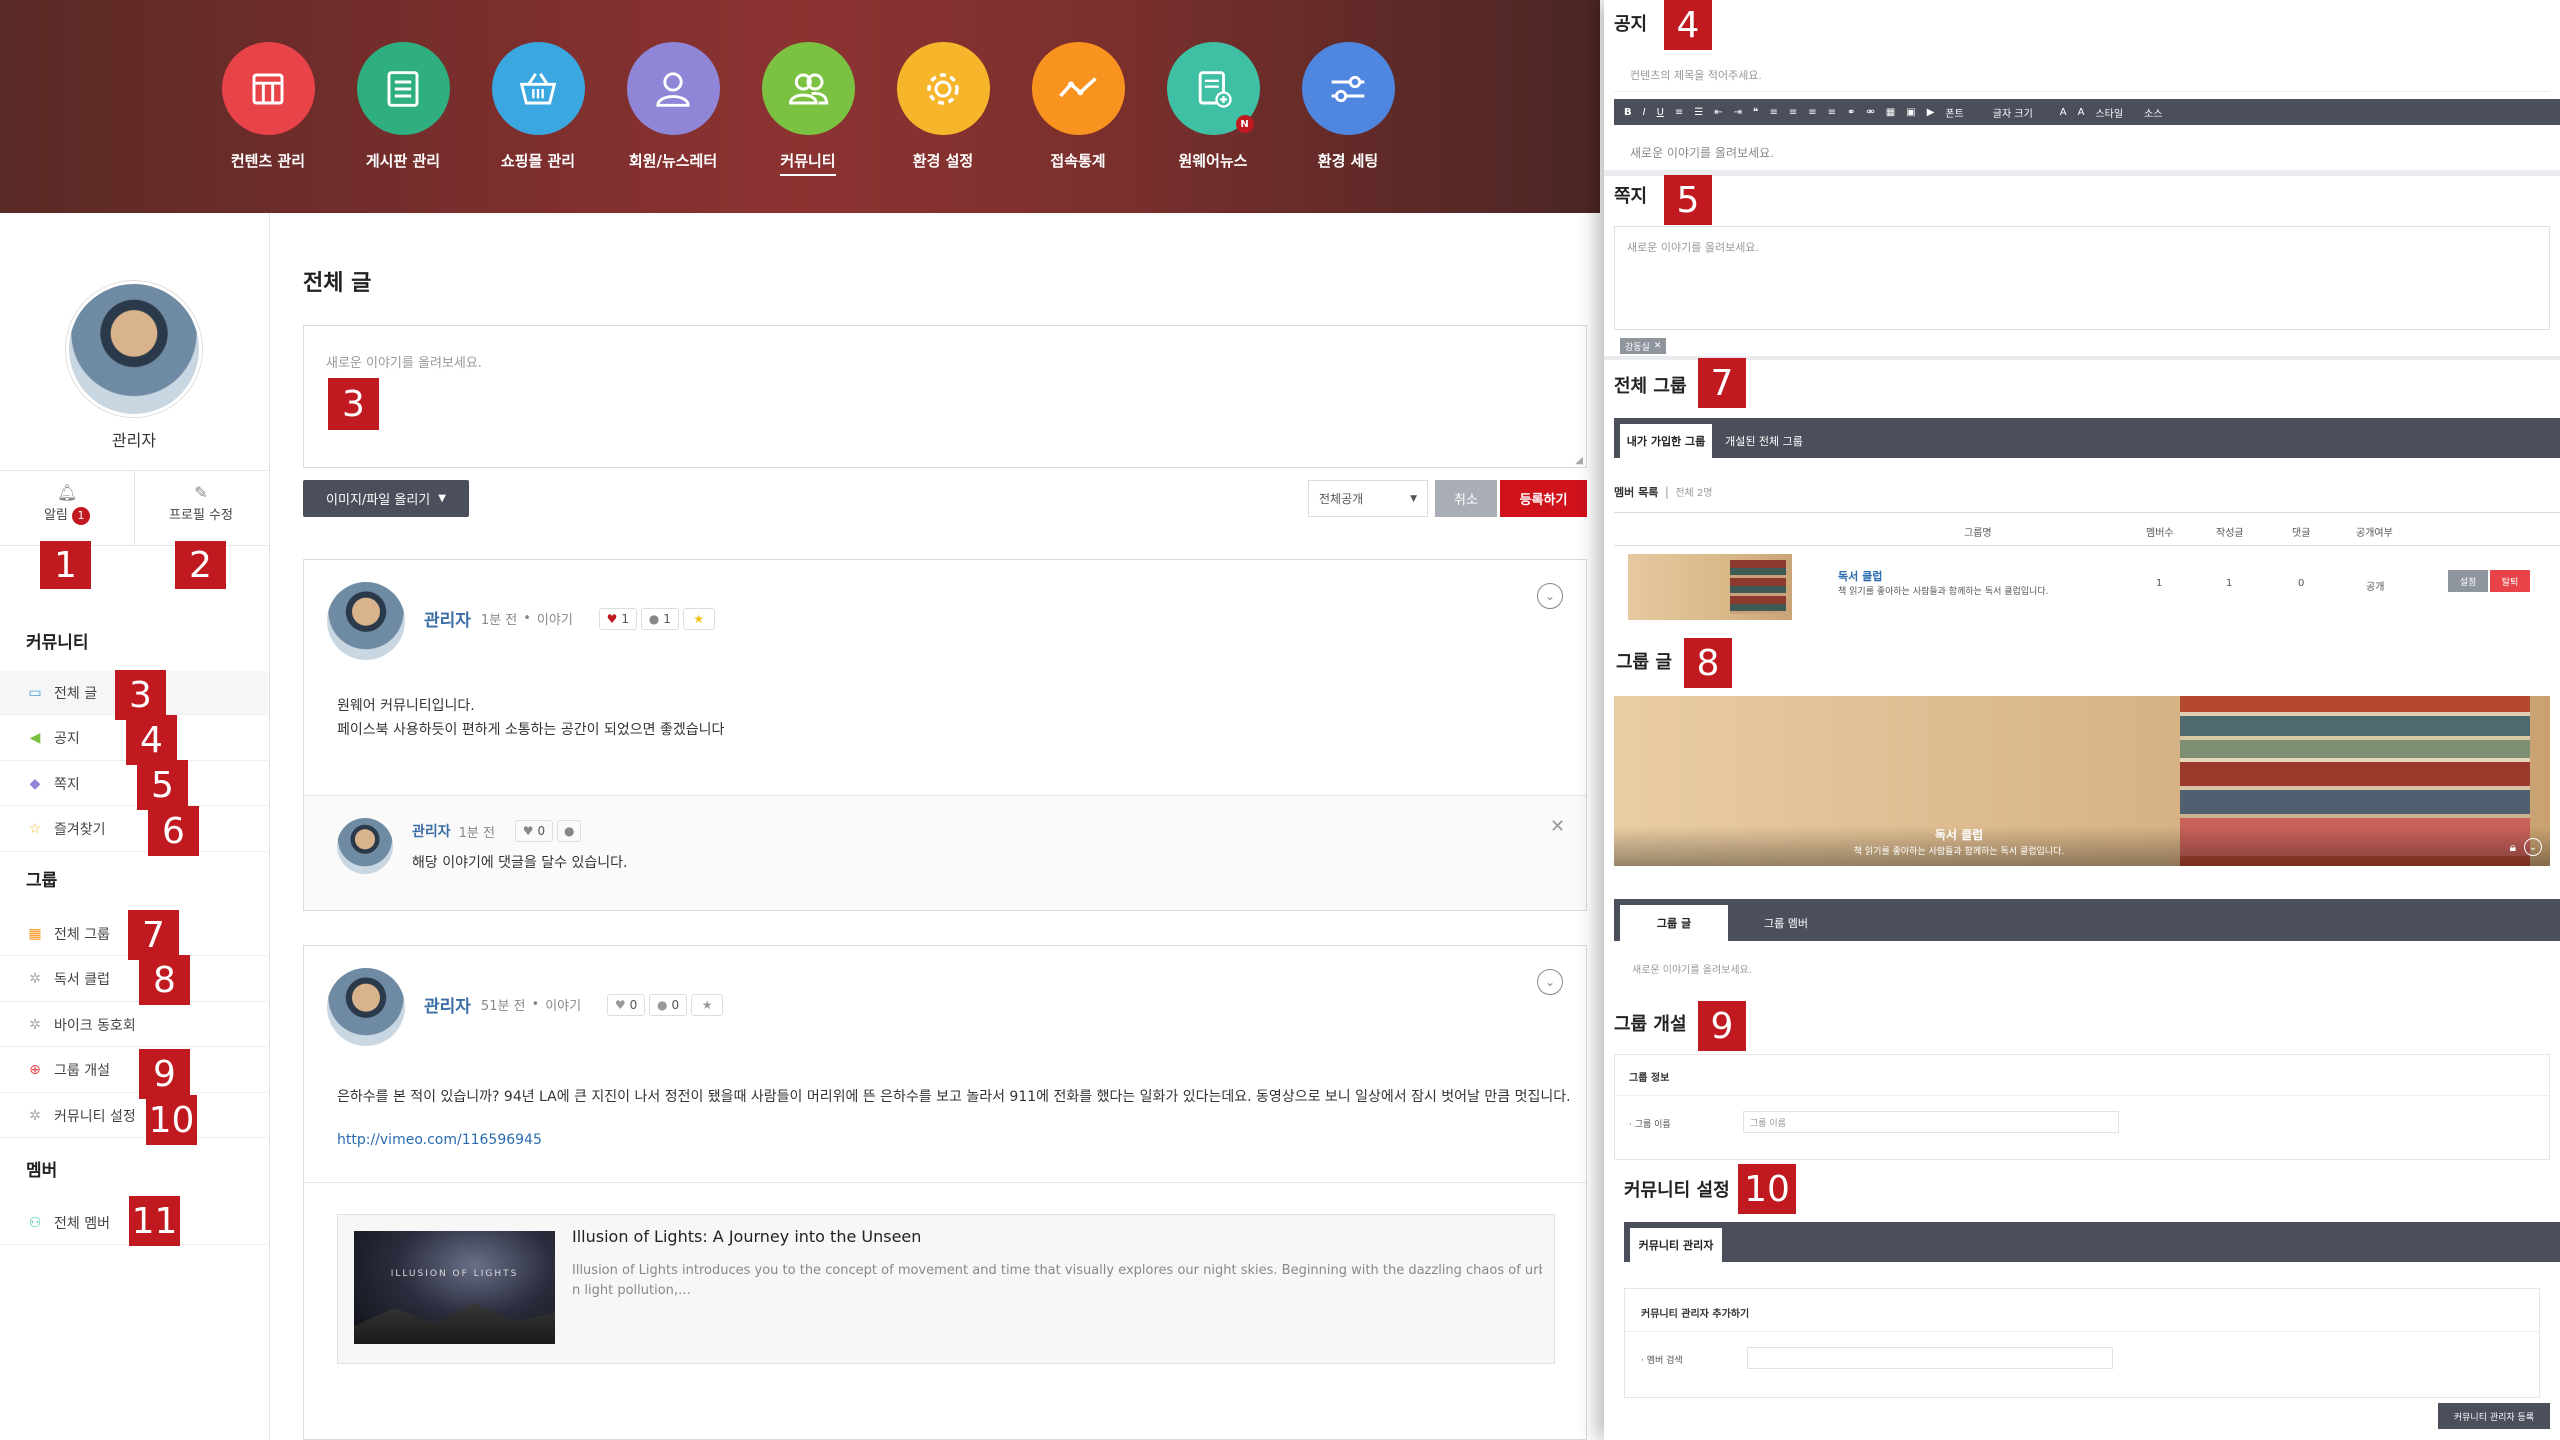 The image size is (2560, 1440). What do you see at coordinates (1636, 492) in the screenshot?
I see `list-label: 멤버 목록` at bounding box center [1636, 492].